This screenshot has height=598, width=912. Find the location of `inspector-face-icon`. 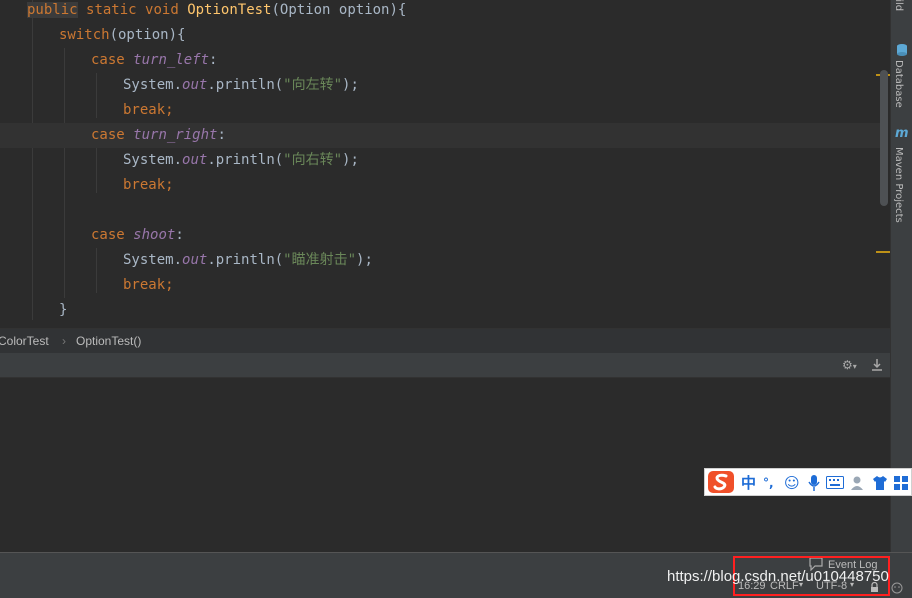

inspector-face-icon is located at coordinates (897, 588).